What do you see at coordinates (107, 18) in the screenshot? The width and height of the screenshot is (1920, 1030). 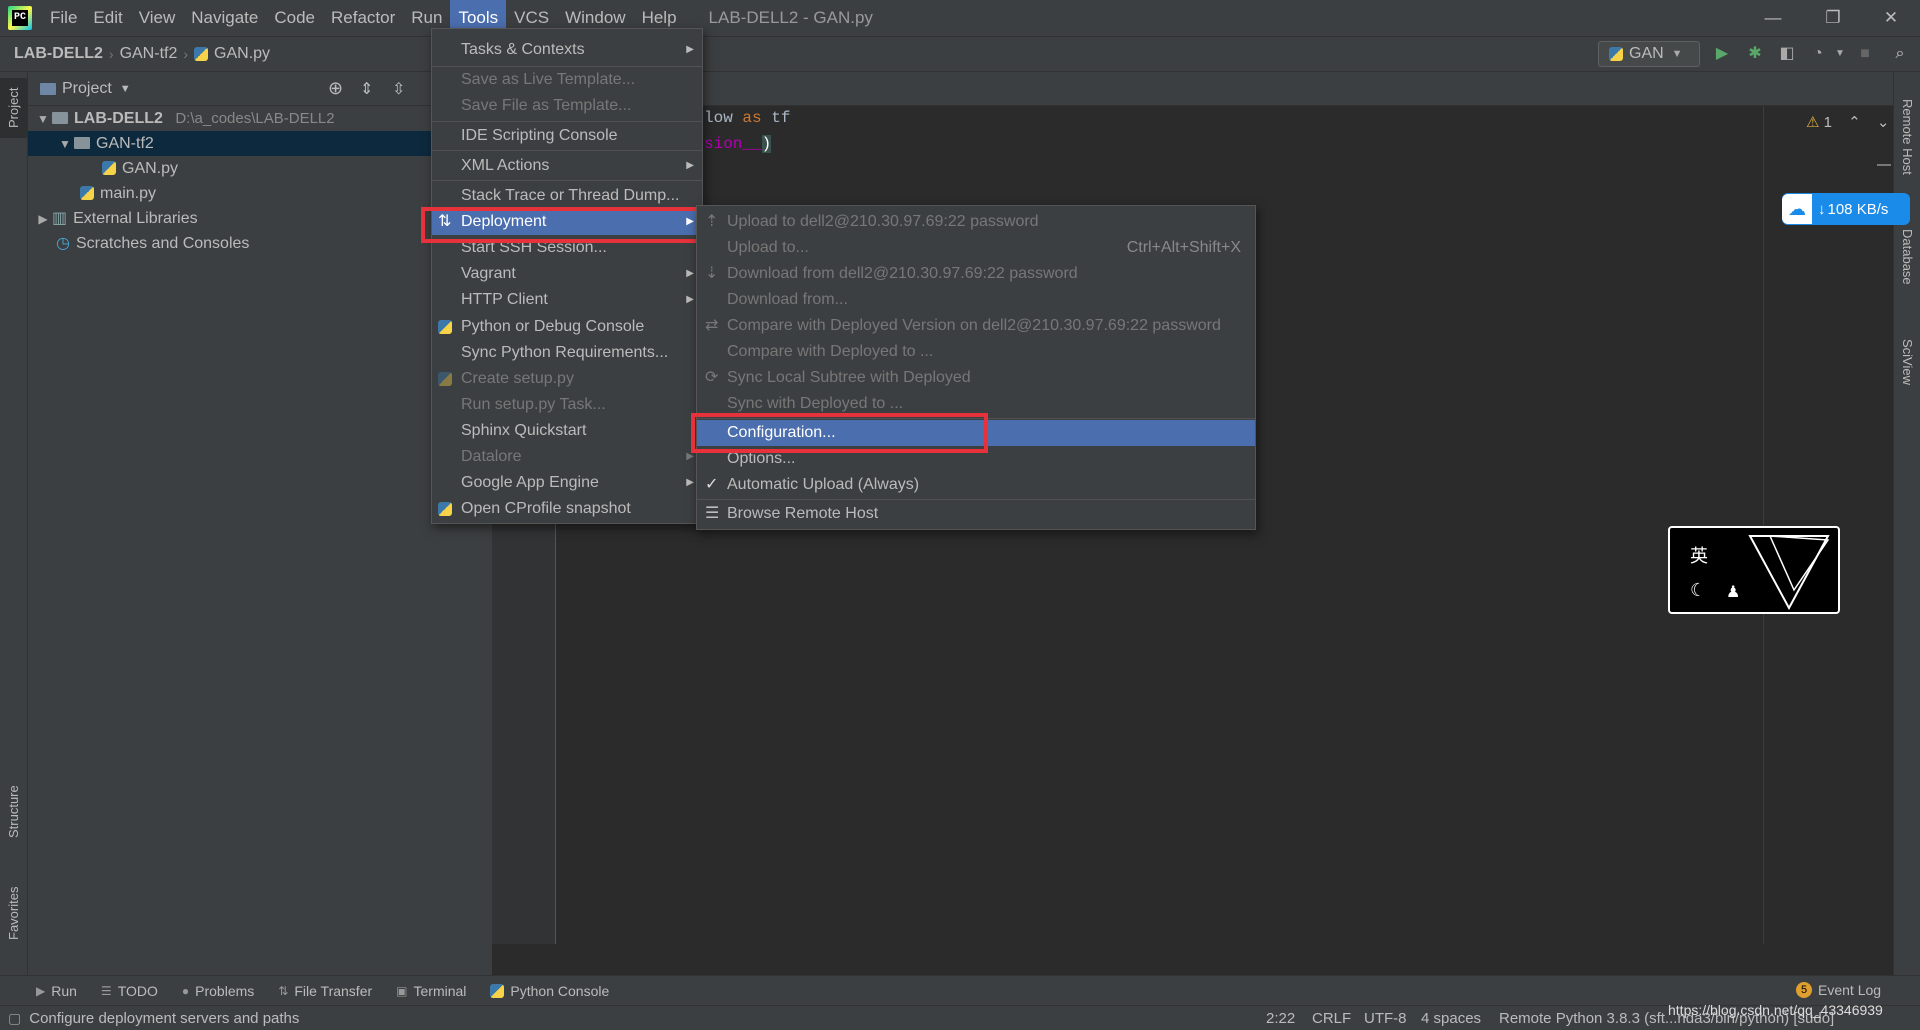 I see `menu-edit: Edit` at bounding box center [107, 18].